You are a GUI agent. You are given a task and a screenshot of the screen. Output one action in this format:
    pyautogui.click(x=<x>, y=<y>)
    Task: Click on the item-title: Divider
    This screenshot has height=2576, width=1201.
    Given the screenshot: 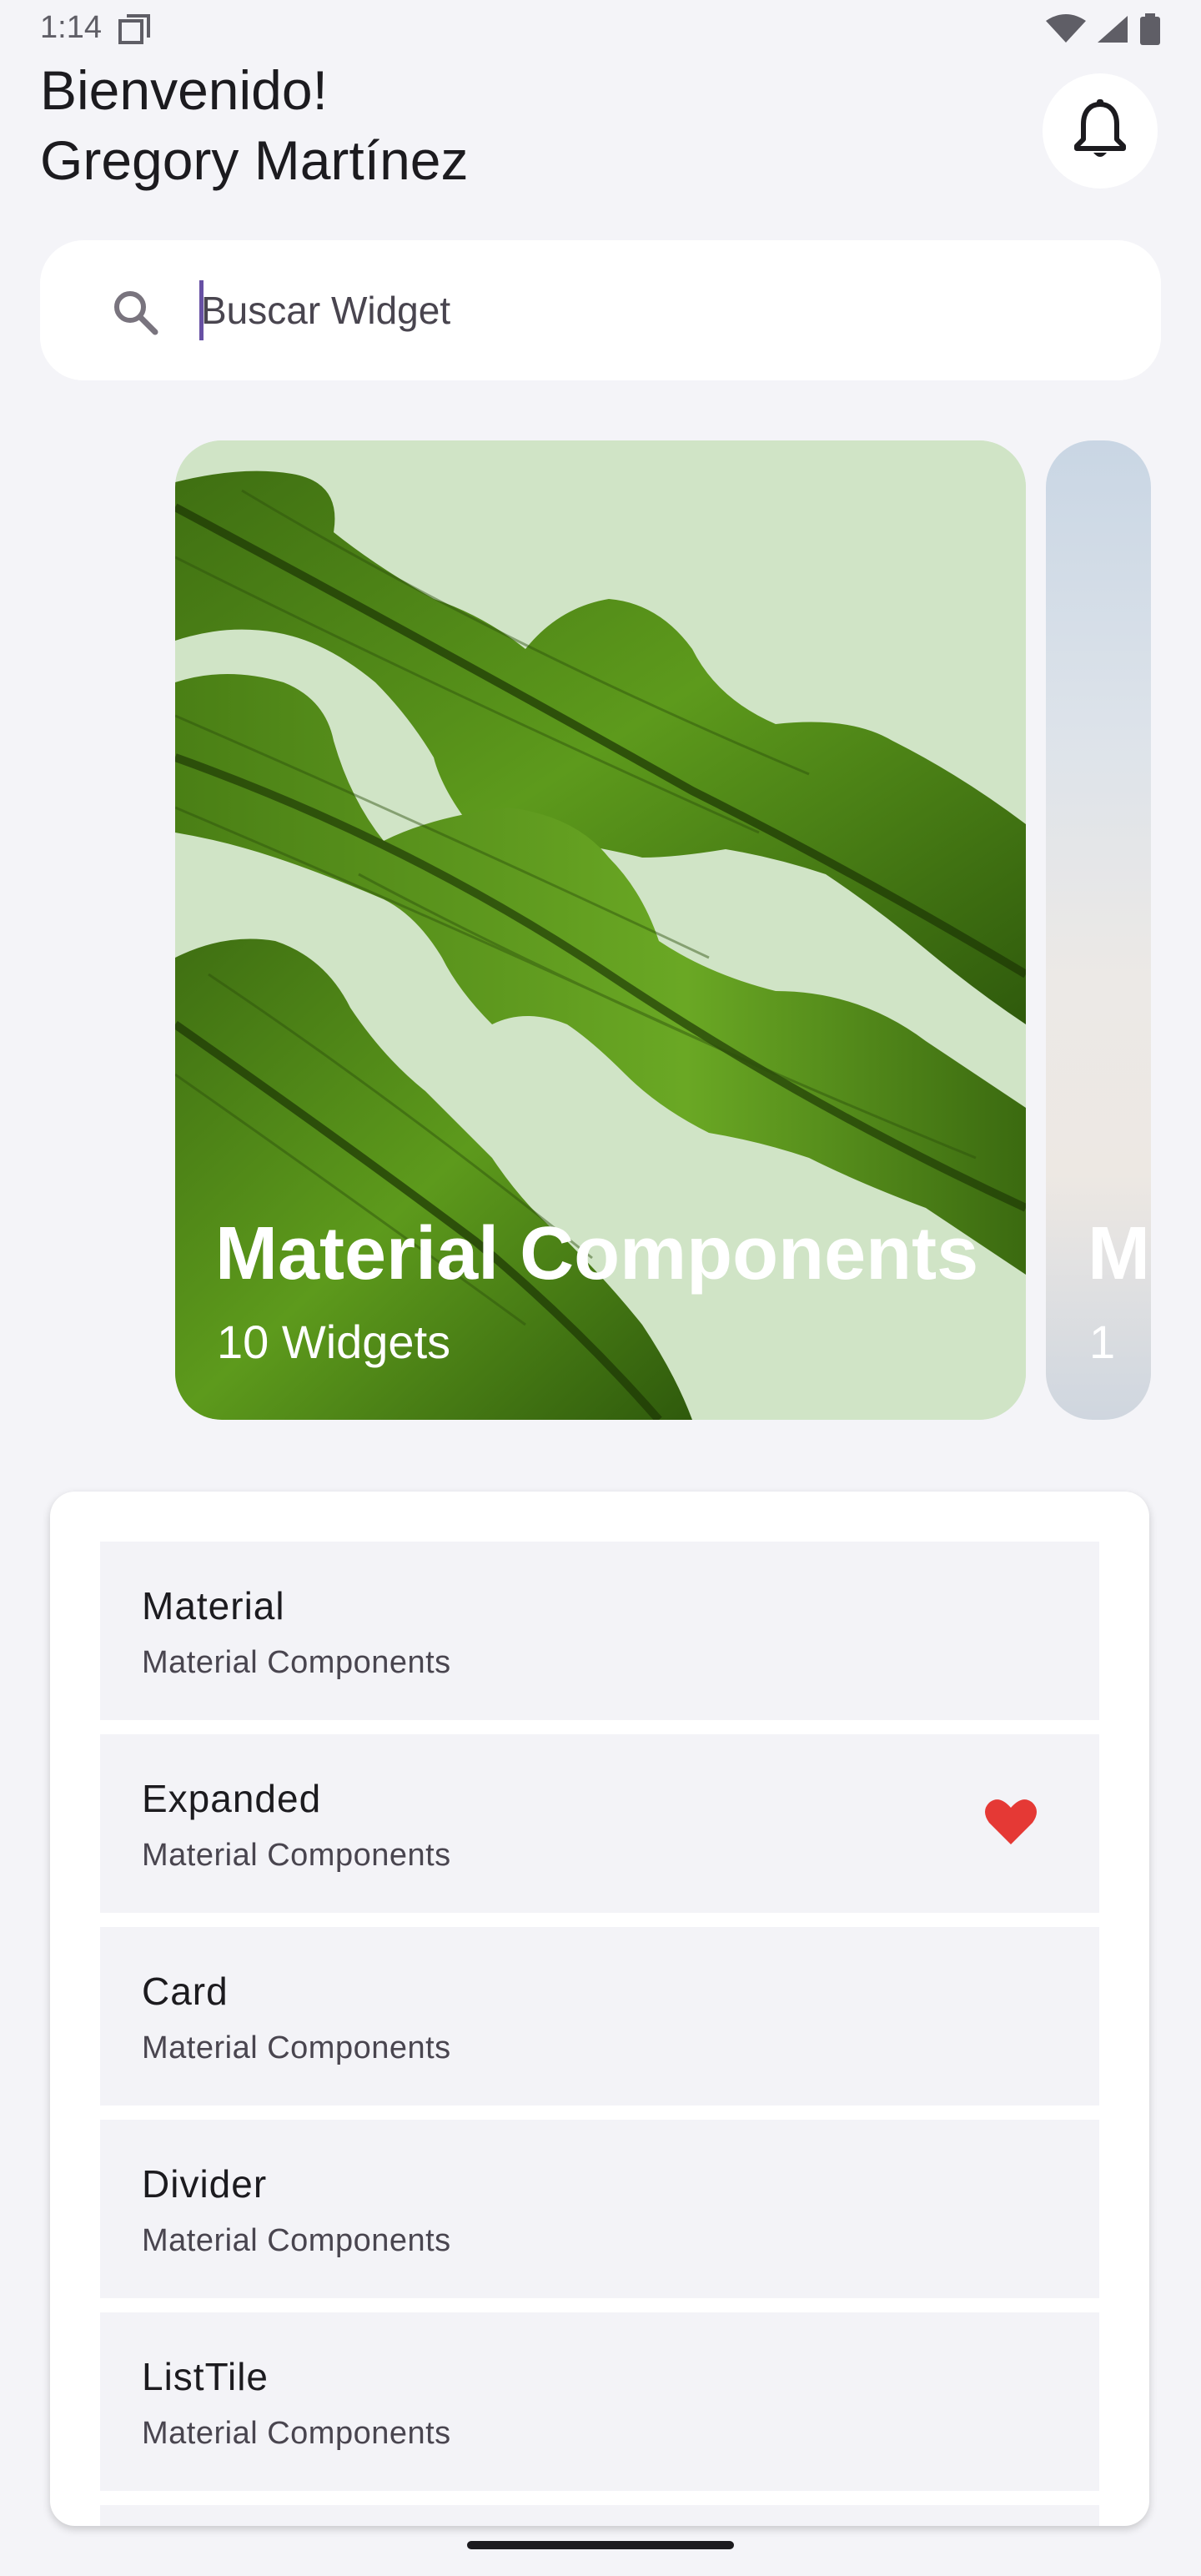 What is the action you would take?
    pyautogui.click(x=205, y=2184)
    